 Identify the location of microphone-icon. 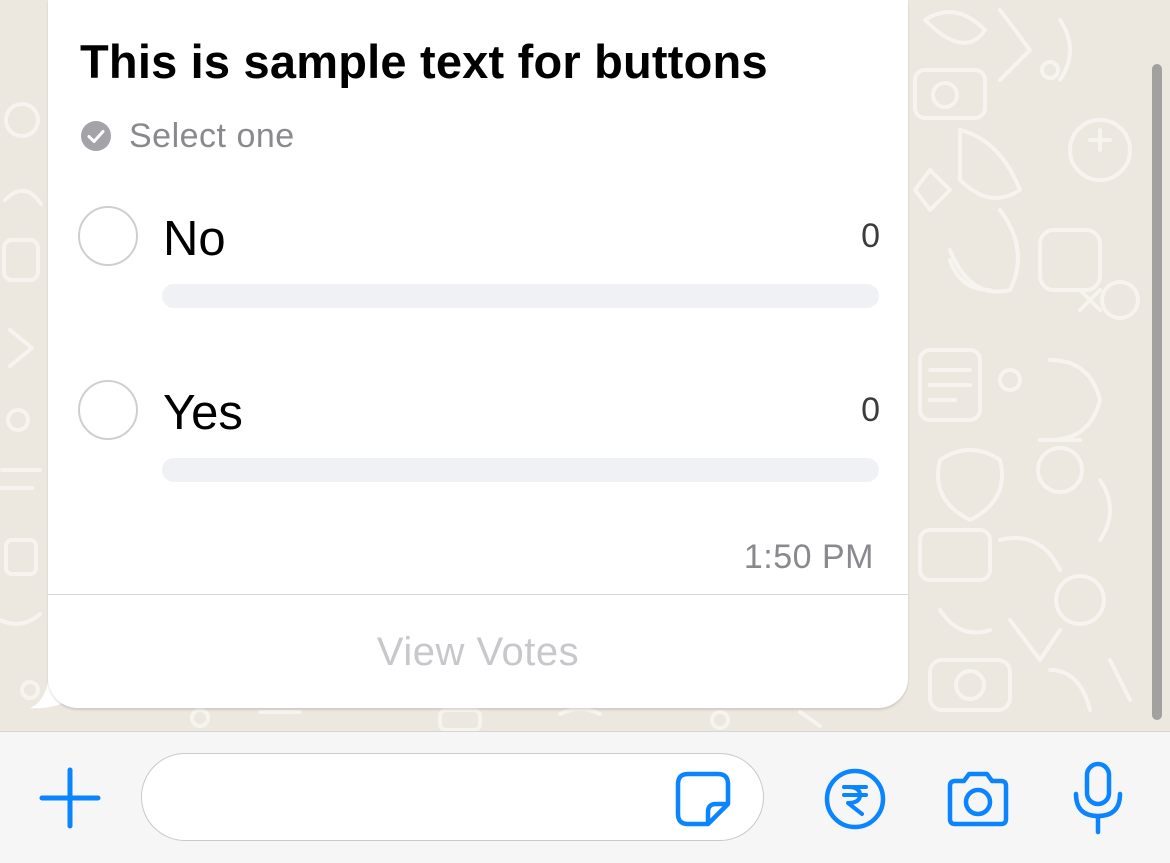
(1098, 798).